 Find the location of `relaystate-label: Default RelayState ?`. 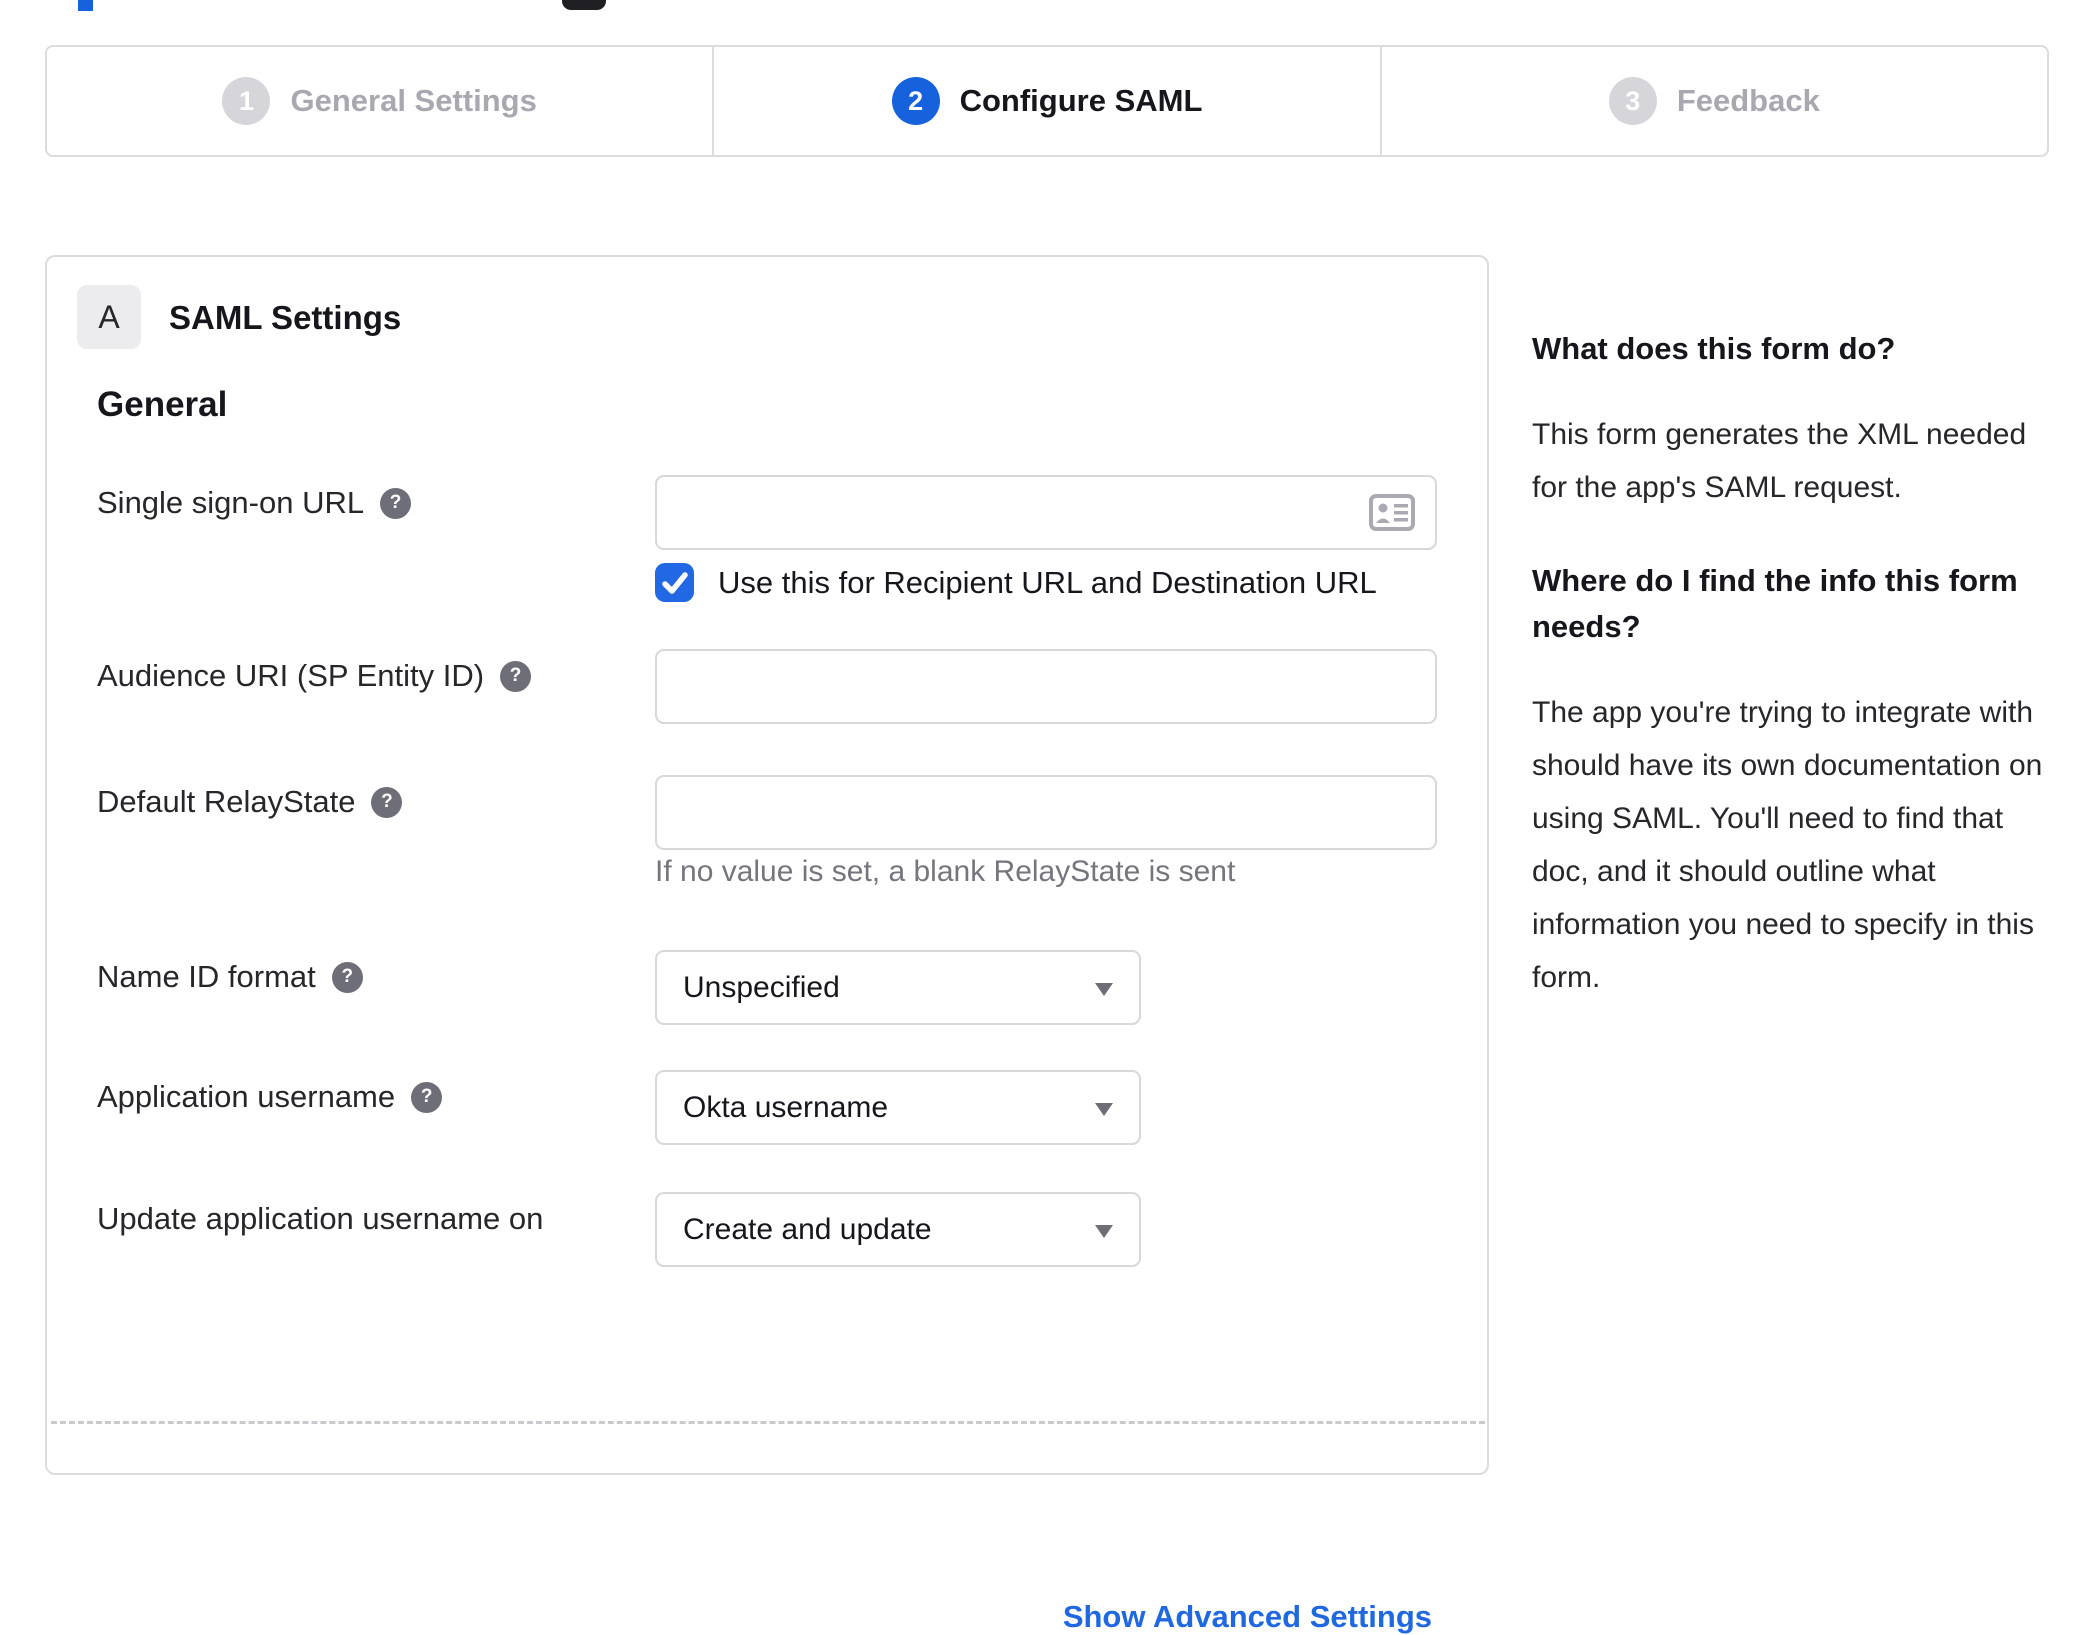

relaystate-label: Default RelayState ? is located at coordinates (250, 802).